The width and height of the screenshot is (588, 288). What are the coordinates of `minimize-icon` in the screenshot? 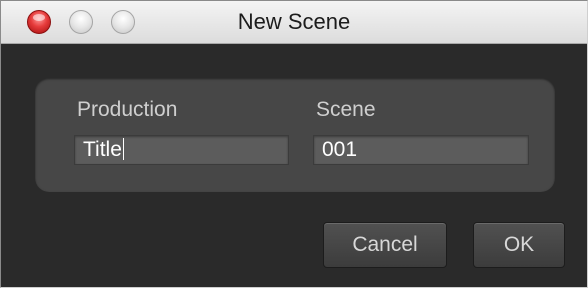 It's located at (81, 22).